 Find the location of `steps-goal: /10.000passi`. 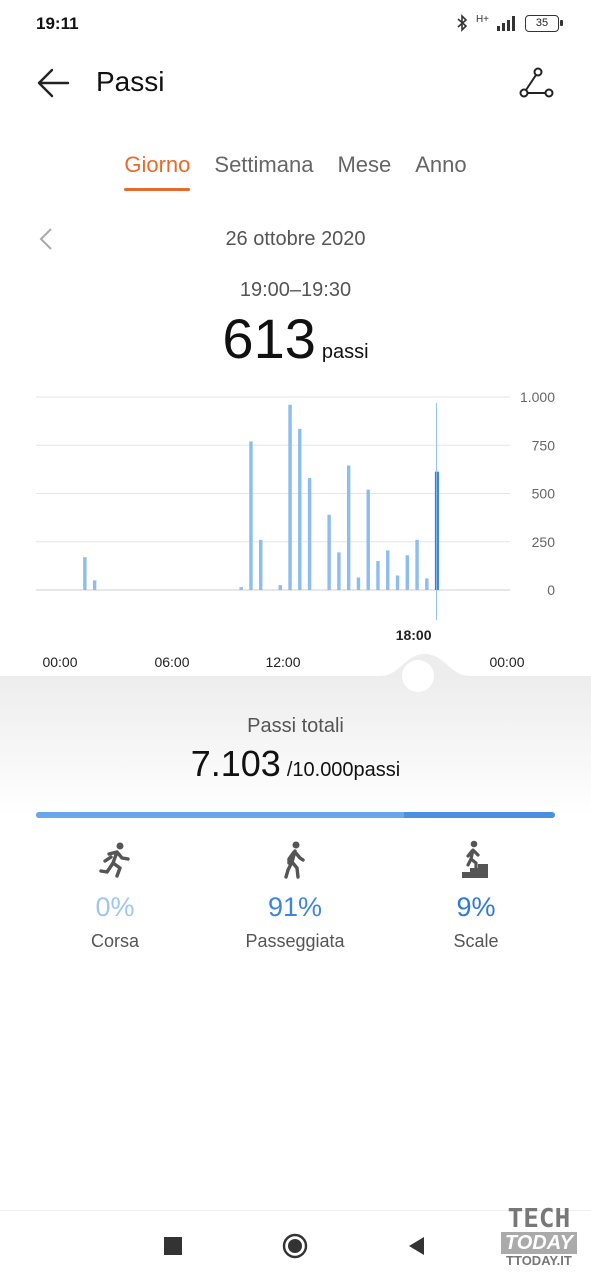

steps-goal: /10.000passi is located at coordinates (343, 770).